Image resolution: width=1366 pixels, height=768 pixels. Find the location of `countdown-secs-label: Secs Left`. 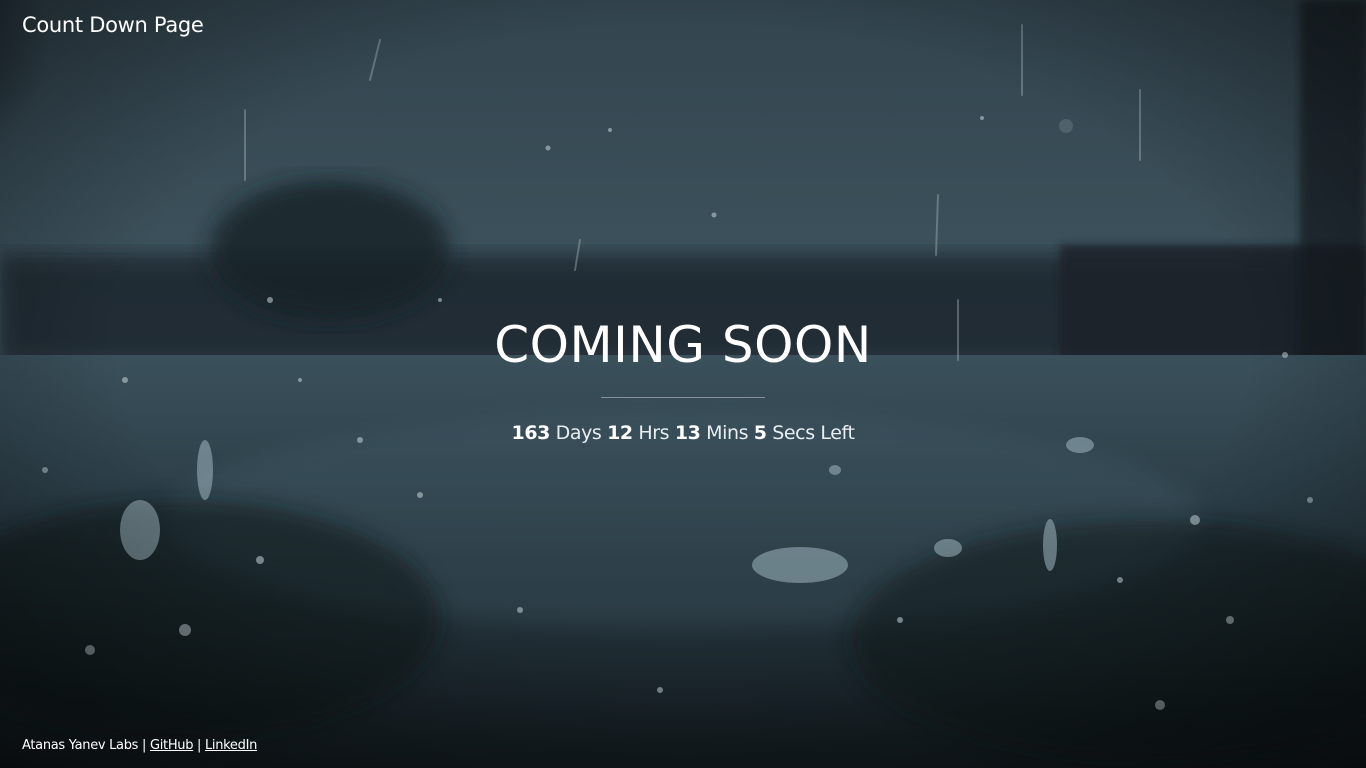

countdown-secs-label: Secs Left is located at coordinates (813, 433).